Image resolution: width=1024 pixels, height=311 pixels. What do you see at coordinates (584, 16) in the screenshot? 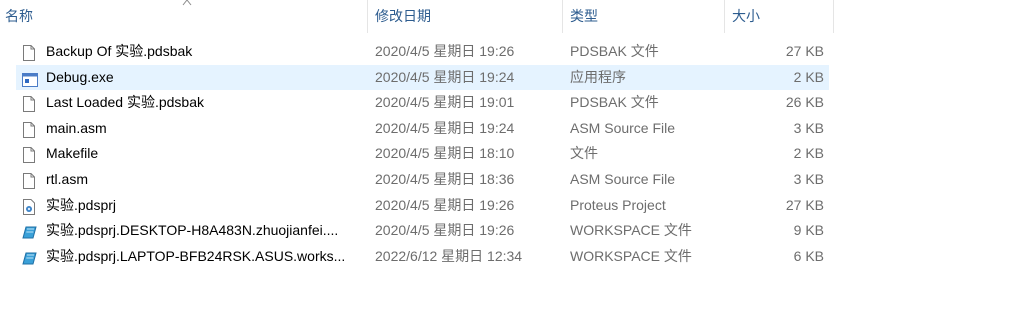
I see `column-header-type-label: 类型` at bounding box center [584, 16].